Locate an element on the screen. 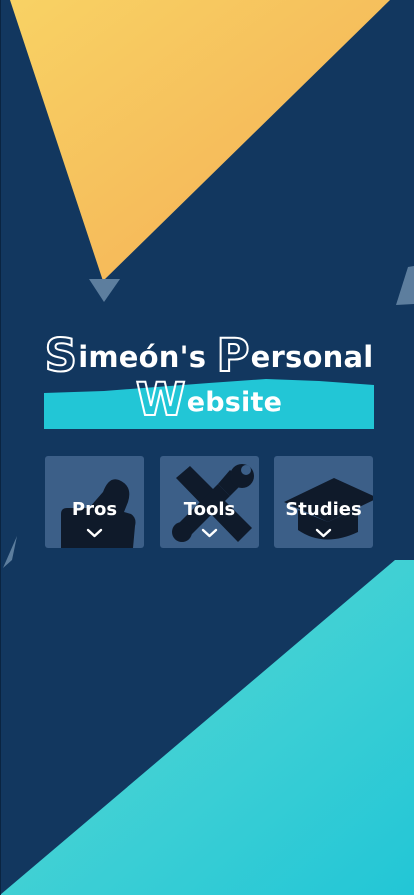 Image resolution: width=414 pixels, height=895 pixels. card-pros-label: Pros is located at coordinates (94, 509).